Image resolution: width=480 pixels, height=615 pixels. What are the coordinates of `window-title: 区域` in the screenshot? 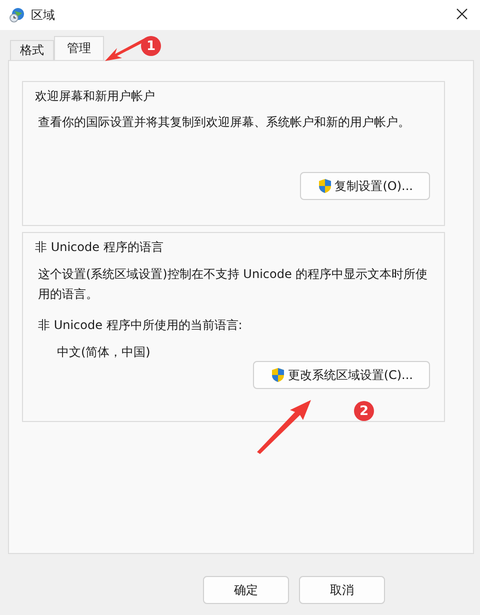 It's located at (43, 15).